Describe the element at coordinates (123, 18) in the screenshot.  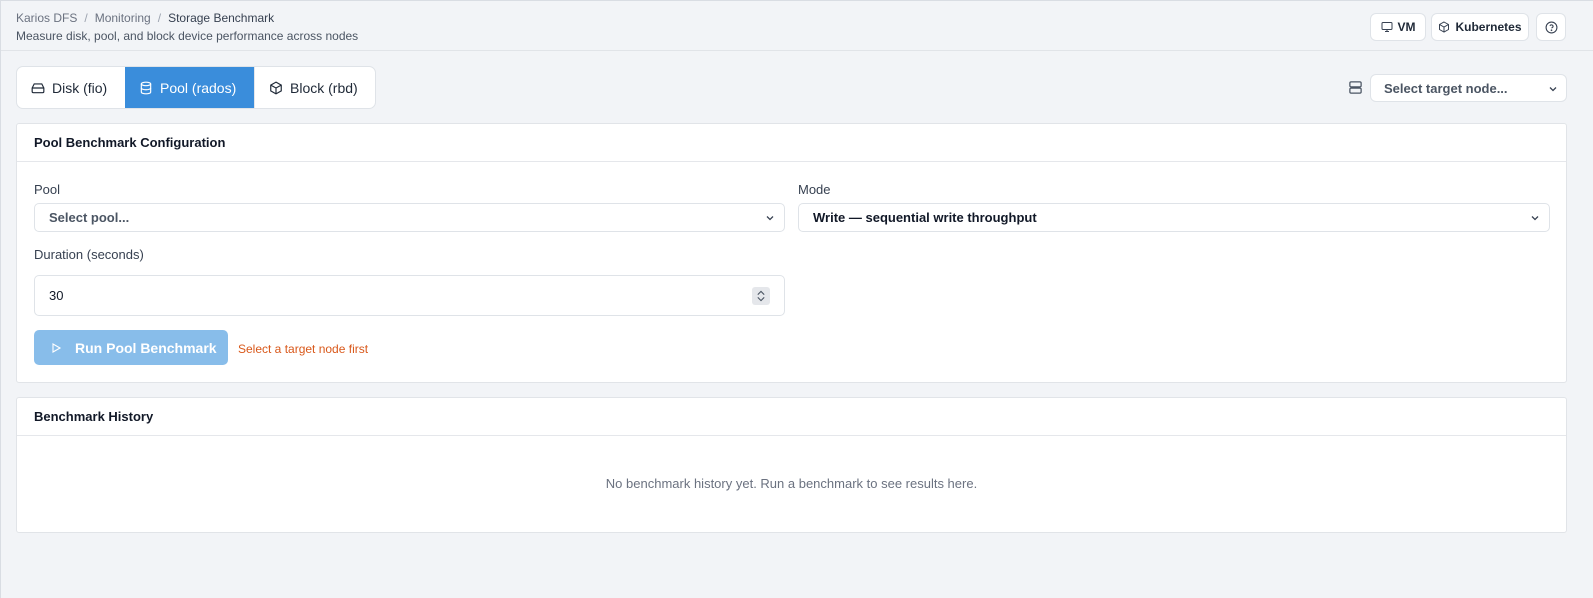
I see `breadcrumb-item-monitoring: Monitoring` at that location.